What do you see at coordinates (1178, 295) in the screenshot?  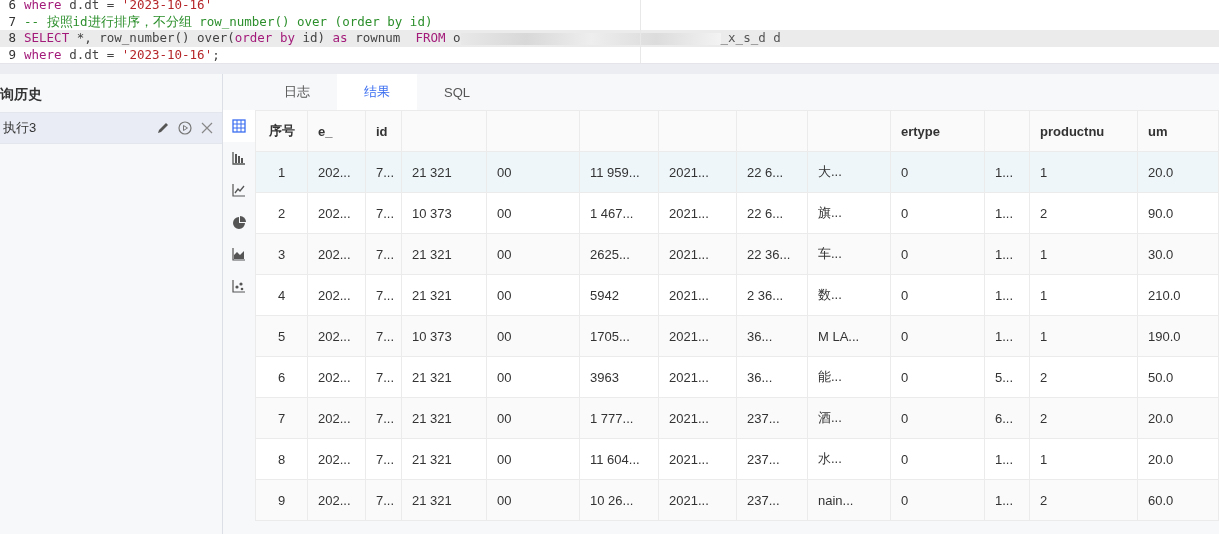 I see `table-cell: 210.0` at bounding box center [1178, 295].